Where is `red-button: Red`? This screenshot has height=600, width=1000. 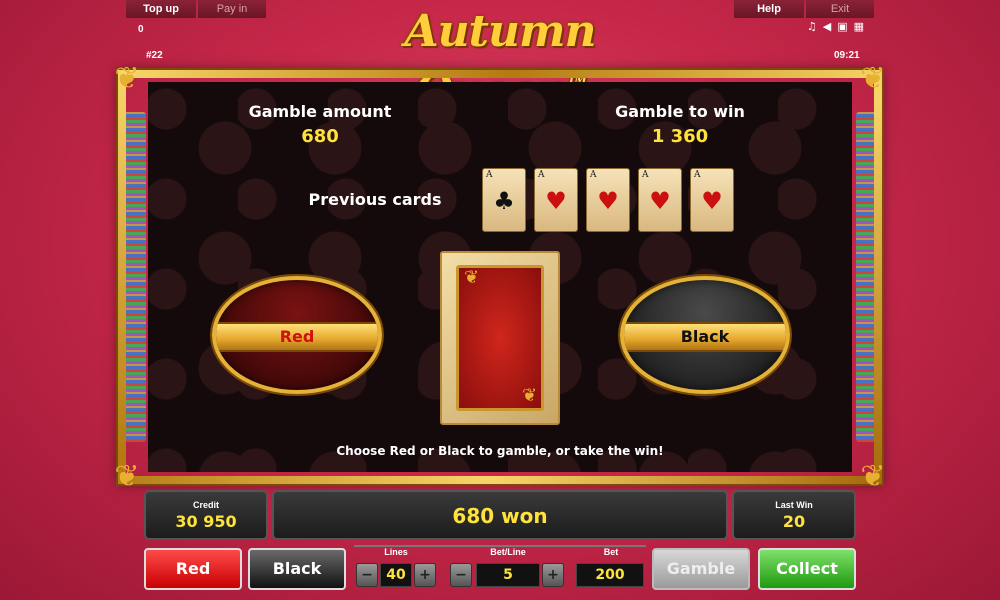 red-button: Red is located at coordinates (193, 569).